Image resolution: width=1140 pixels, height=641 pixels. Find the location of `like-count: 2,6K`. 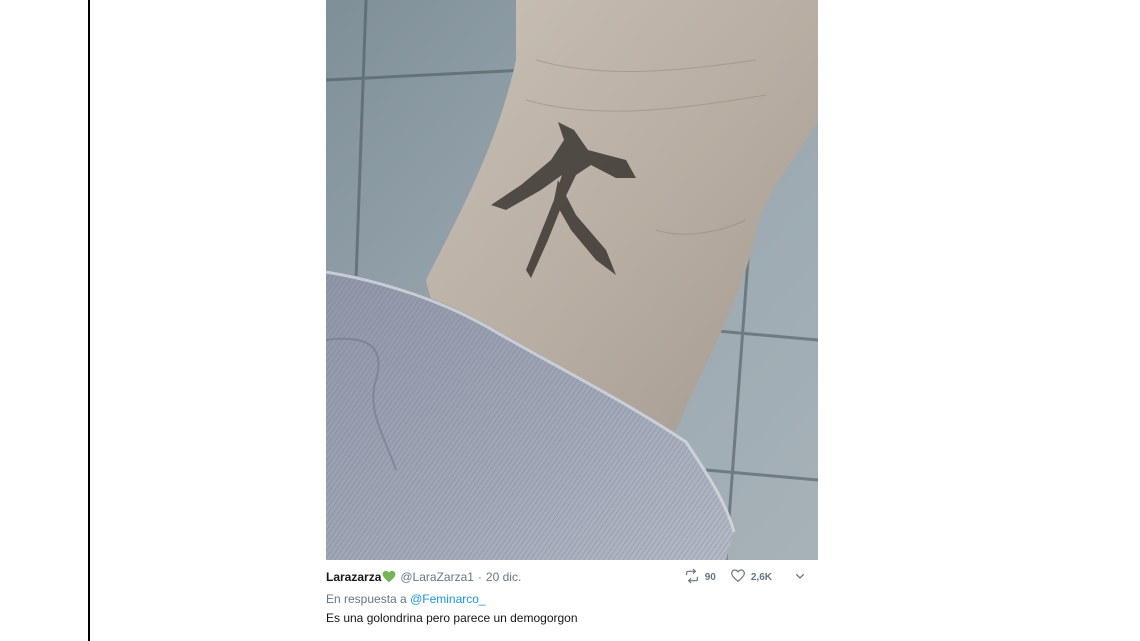

like-count: 2,6K is located at coordinates (761, 577).